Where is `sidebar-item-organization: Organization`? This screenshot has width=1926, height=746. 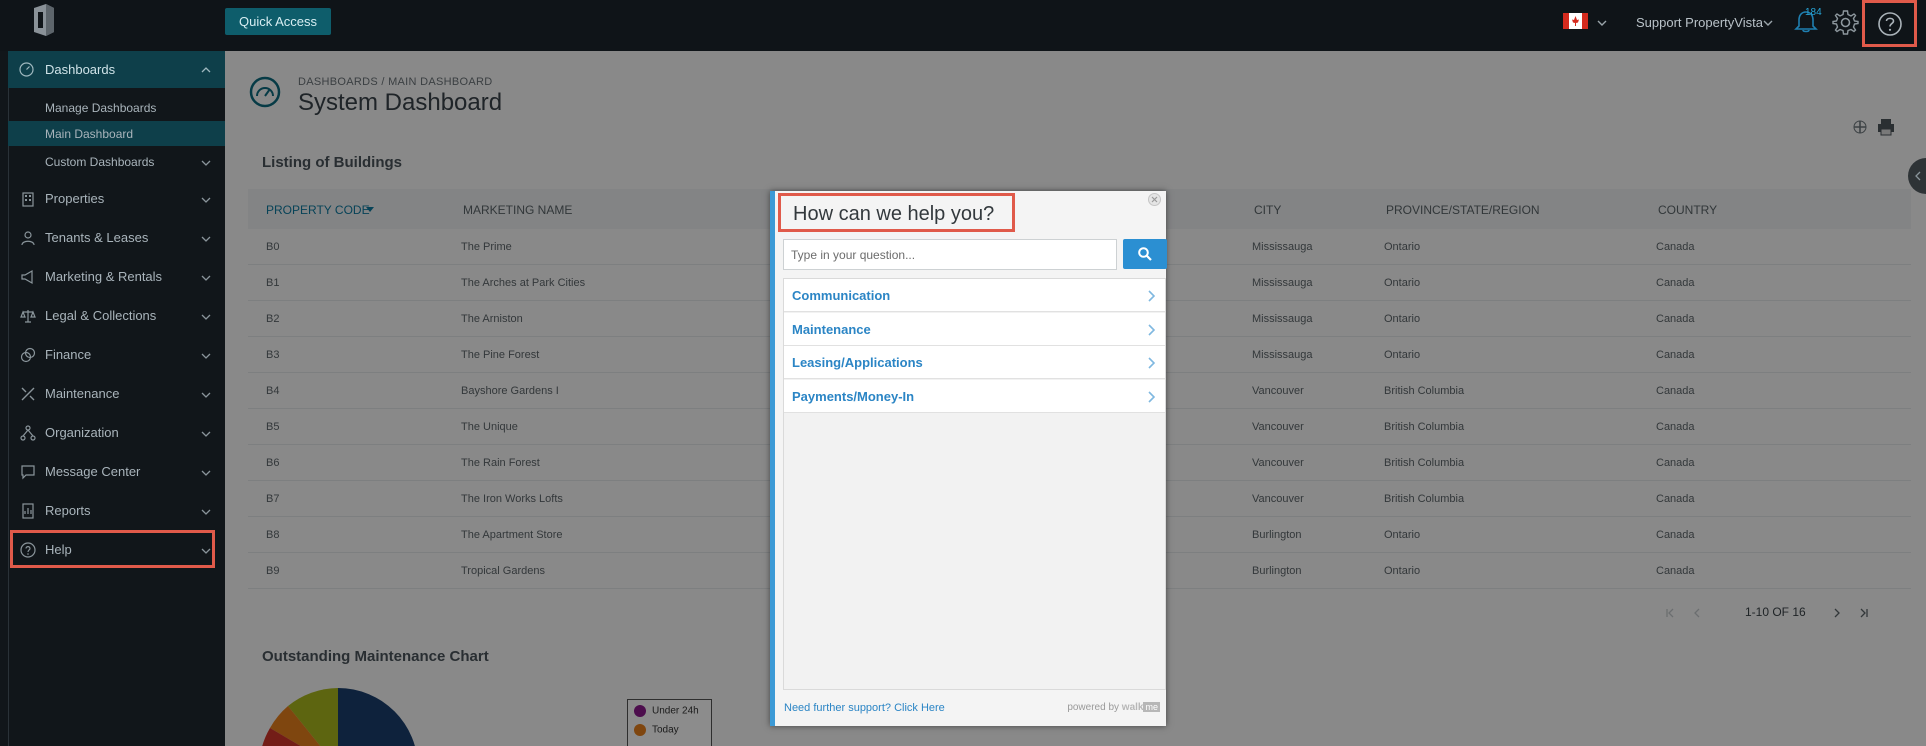
sidebar-item-organization: Organization is located at coordinates (116, 433).